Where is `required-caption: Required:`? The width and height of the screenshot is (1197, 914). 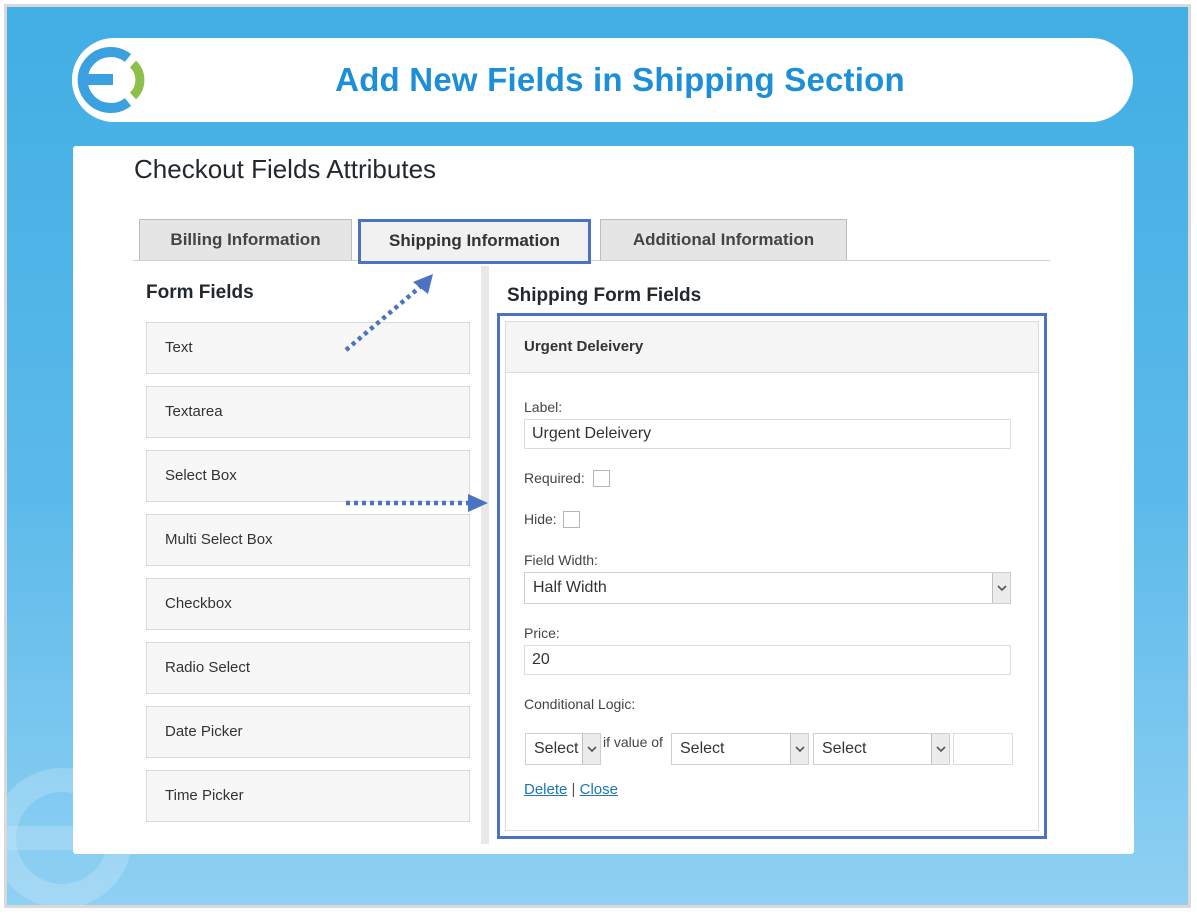
required-caption: Required: is located at coordinates (554, 478).